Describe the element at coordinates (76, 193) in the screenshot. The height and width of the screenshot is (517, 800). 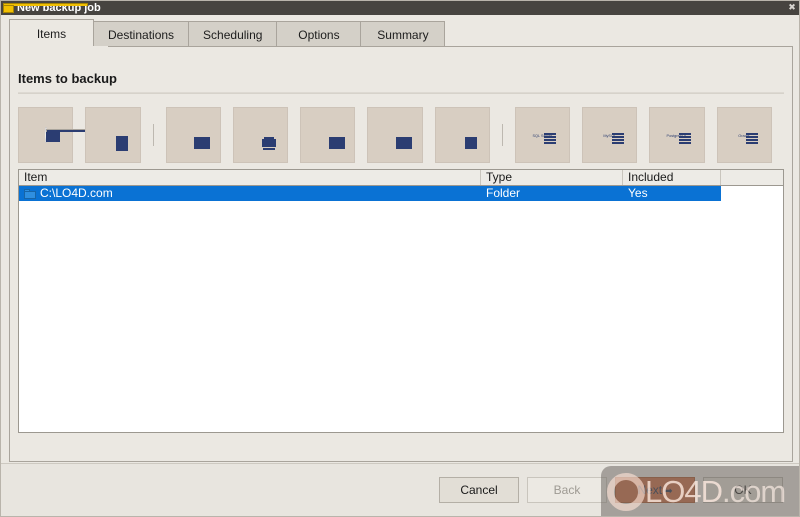
I see `cell-item-label: C:\LO4D.com` at that location.